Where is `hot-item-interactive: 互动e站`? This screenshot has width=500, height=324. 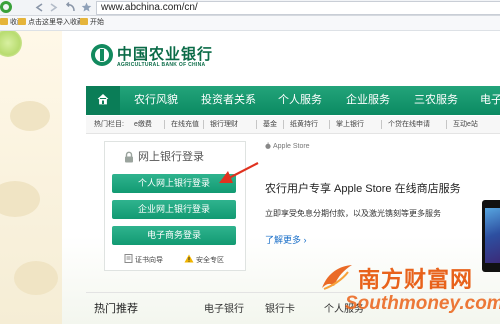
hot-item-interactive: 互动e站 is located at coordinates (465, 124).